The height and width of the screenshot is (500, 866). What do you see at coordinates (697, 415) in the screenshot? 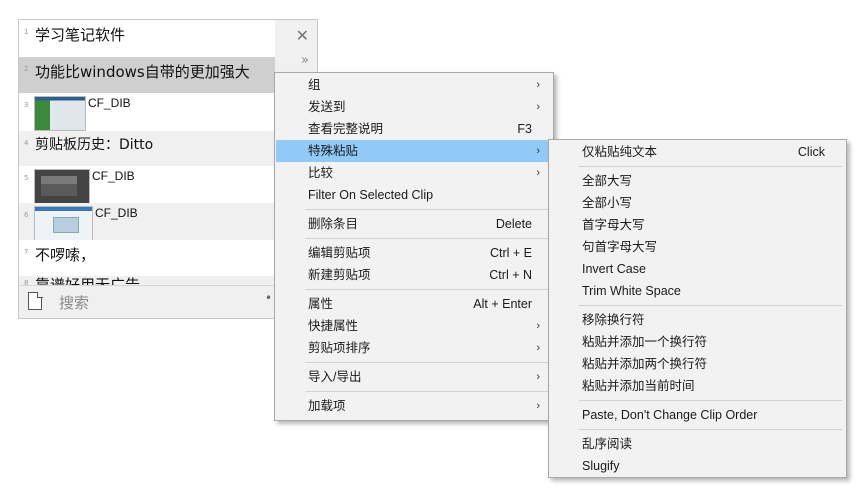
I see `submenu-item-paste-dont-change-order: Paste, Don't Change Clip Order` at bounding box center [697, 415].